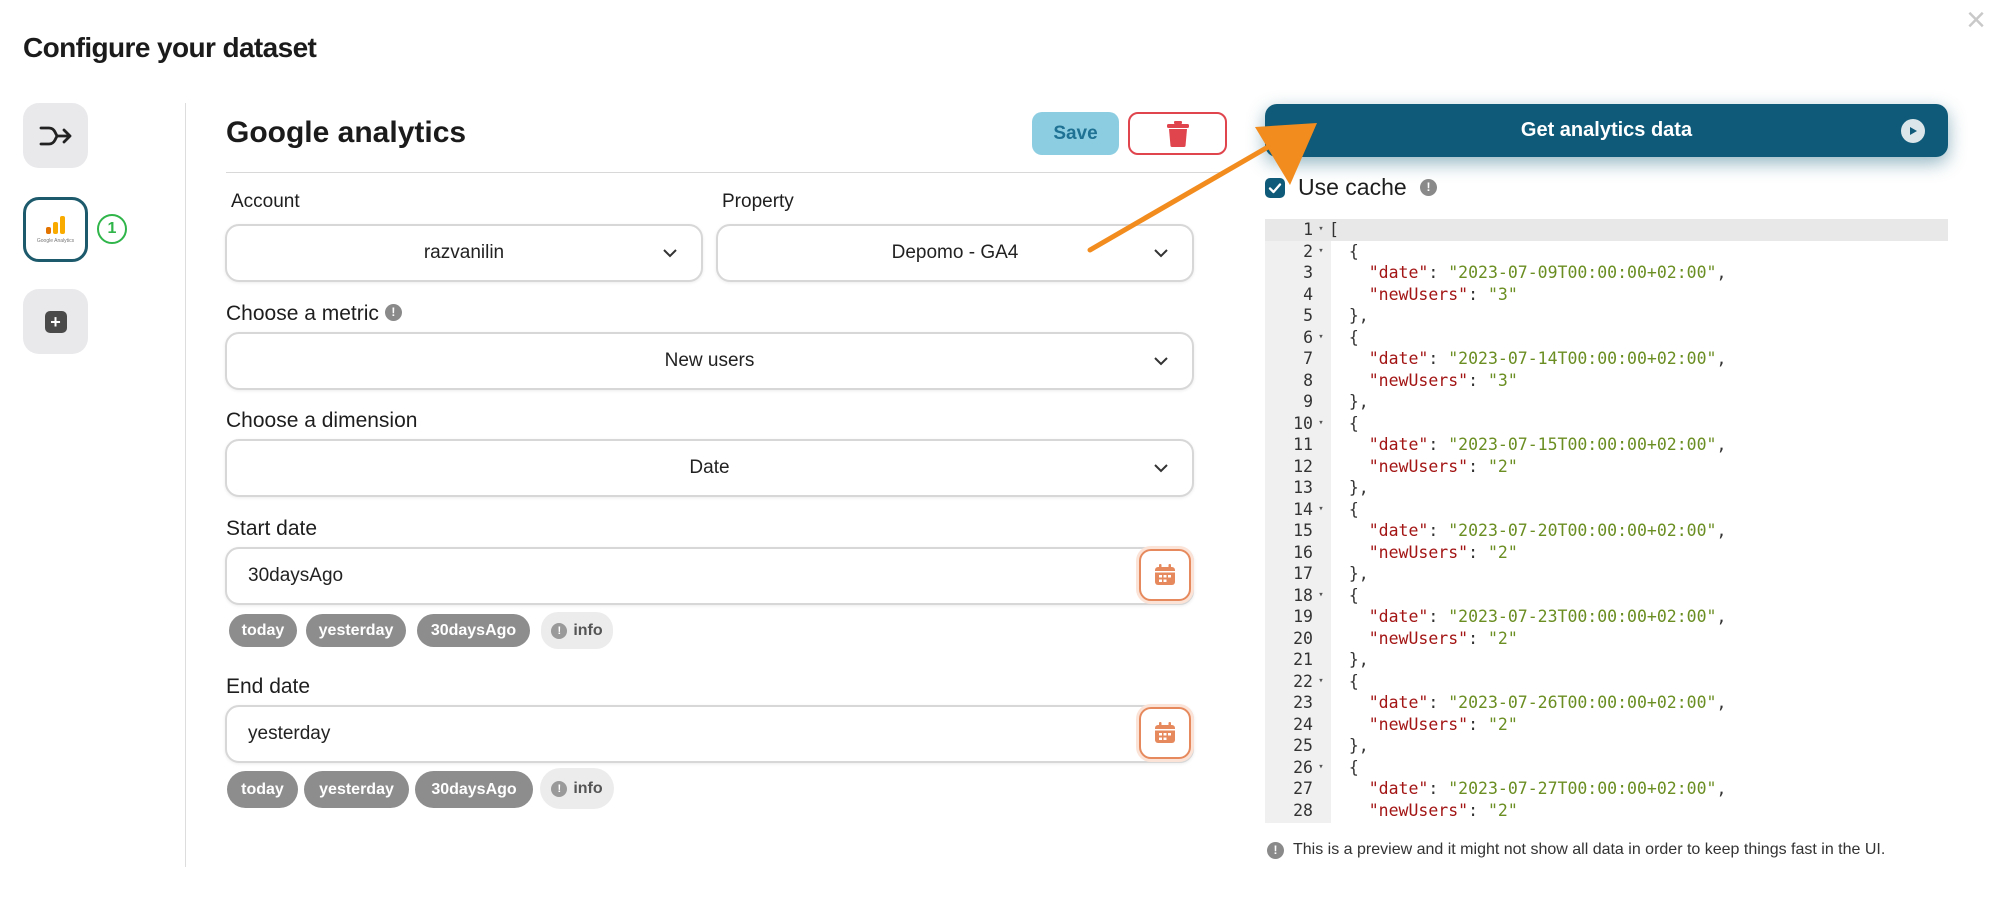 This screenshot has width=2000, height=922. I want to click on line-number: 10, so click(1303, 423).